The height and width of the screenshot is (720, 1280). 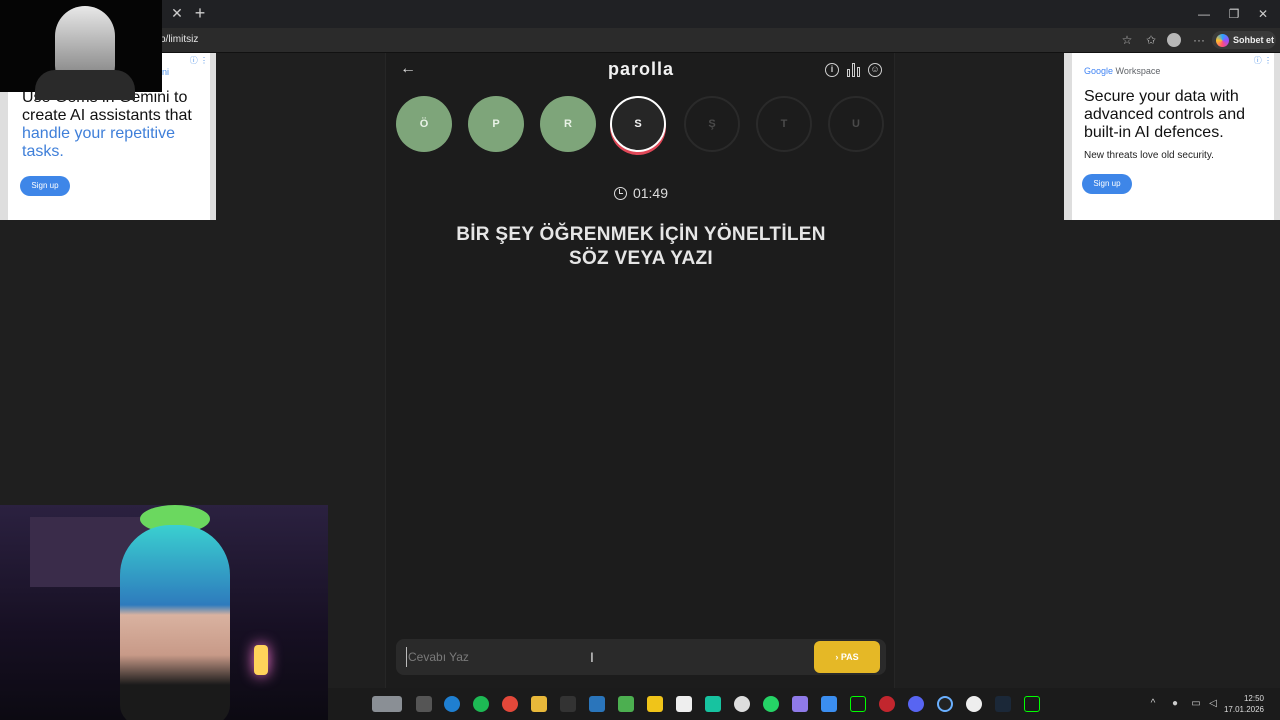 I want to click on chrome-icon, so click(x=510, y=704).